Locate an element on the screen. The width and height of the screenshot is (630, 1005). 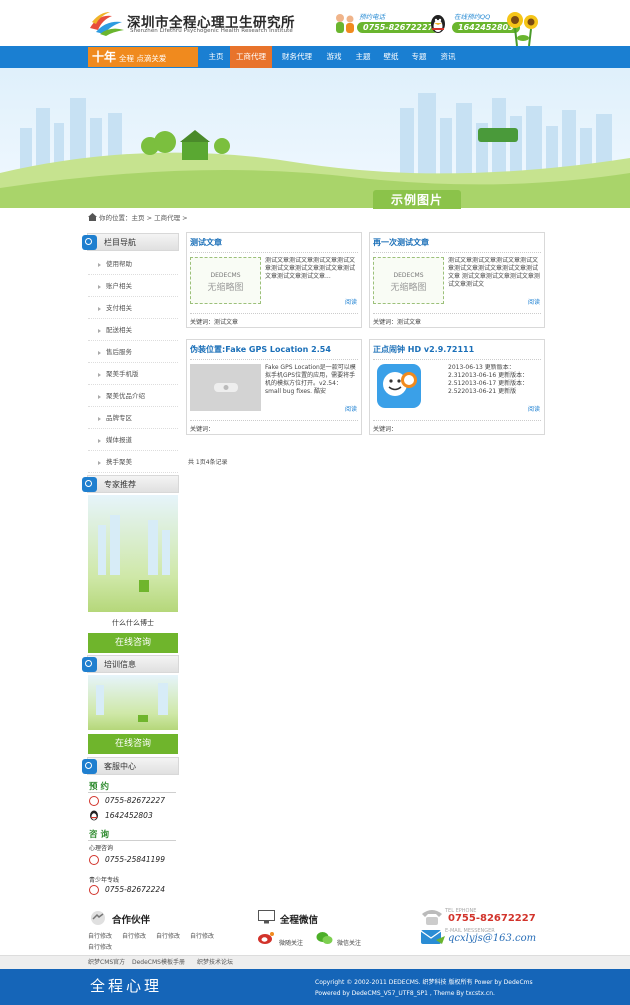
weixin-label: 微信关注 is located at coordinates (349, 942).